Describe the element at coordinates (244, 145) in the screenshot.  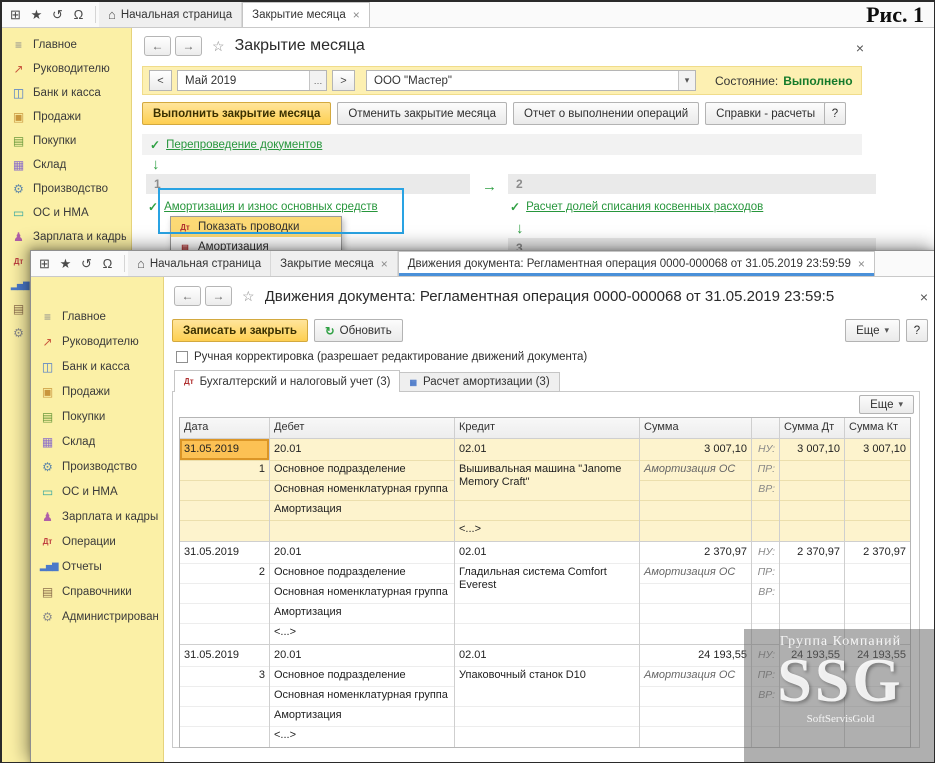
I see `reposting-documents-link: Перепроведение документов` at that location.